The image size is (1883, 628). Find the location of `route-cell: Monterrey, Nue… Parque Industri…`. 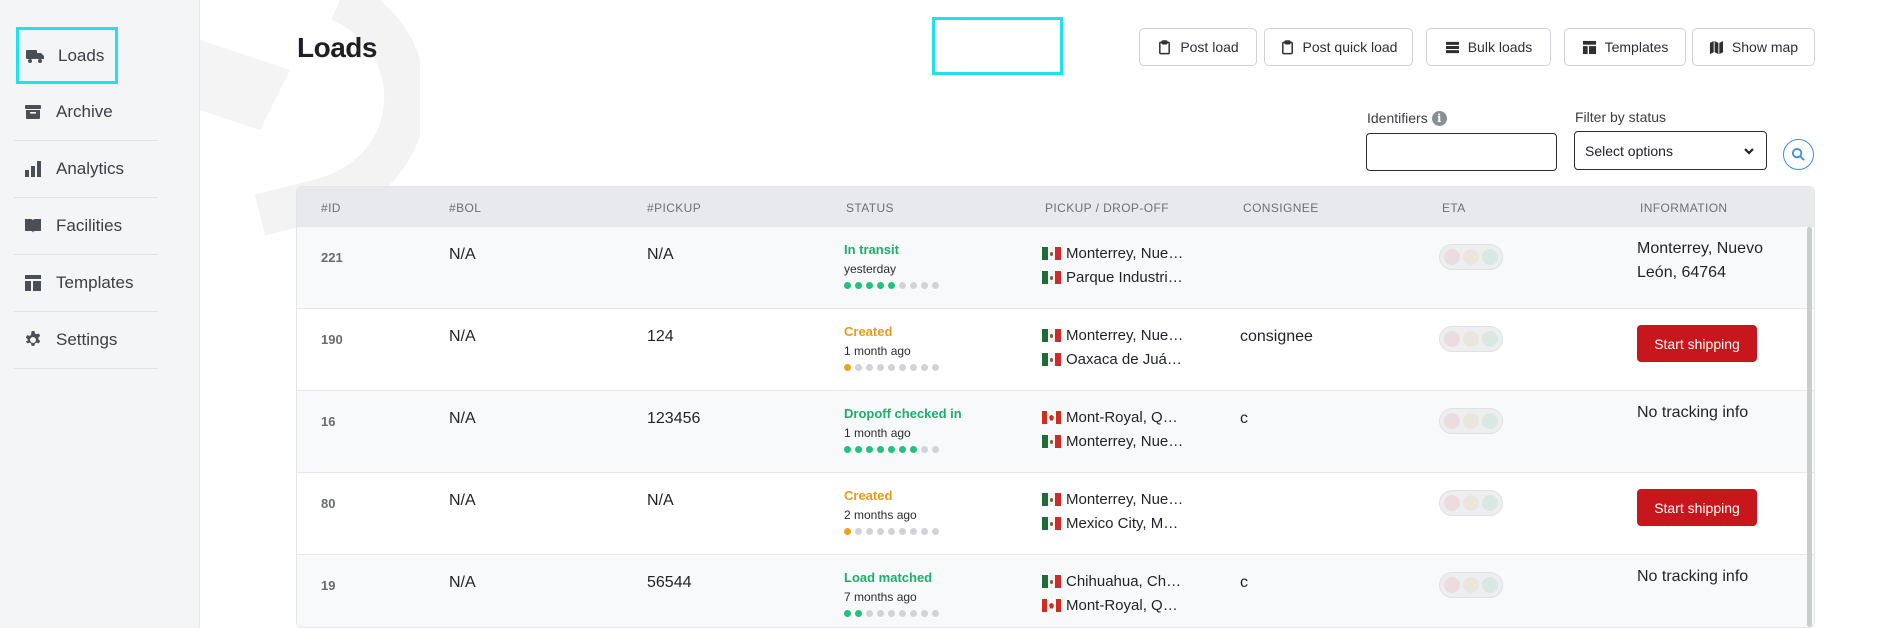

route-cell: Monterrey, Nue… Parque Industri… is located at coordinates (1112, 265).